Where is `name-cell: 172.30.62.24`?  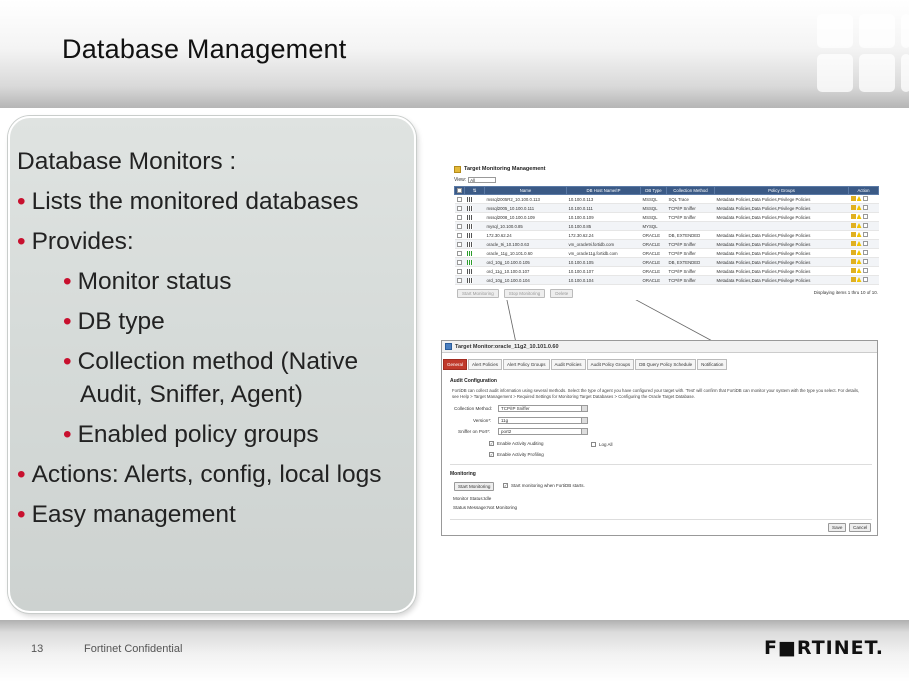 name-cell: 172.30.62.24 is located at coordinates (525, 235).